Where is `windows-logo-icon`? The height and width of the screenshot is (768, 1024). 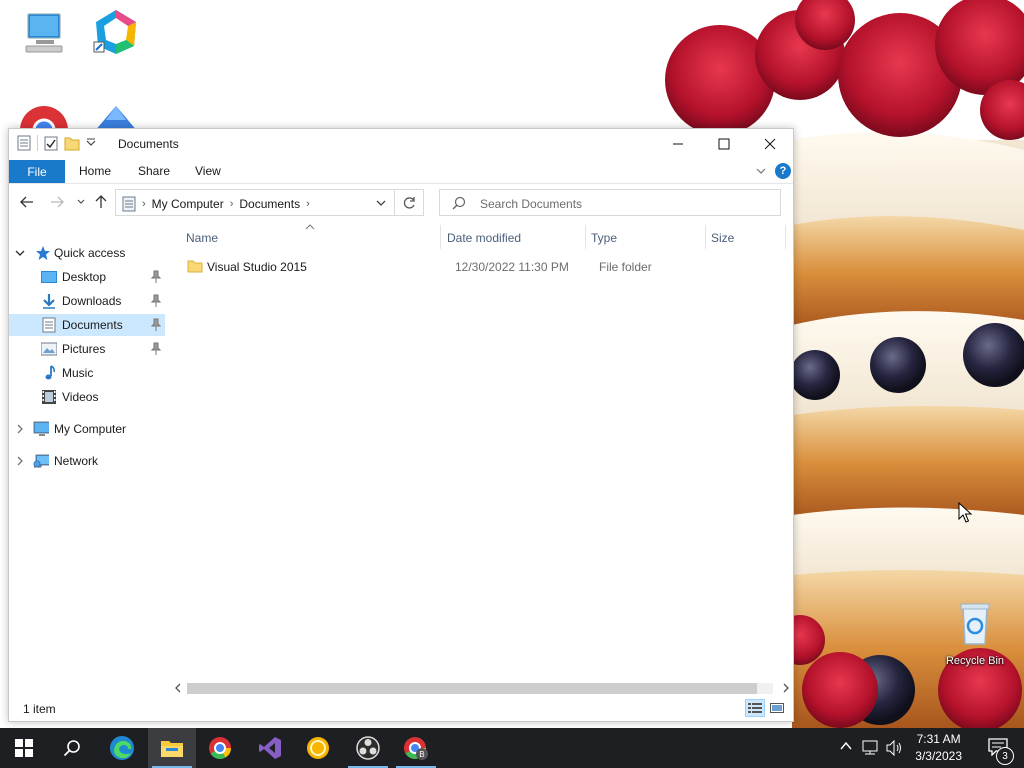 windows-logo-icon is located at coordinates (24, 748).